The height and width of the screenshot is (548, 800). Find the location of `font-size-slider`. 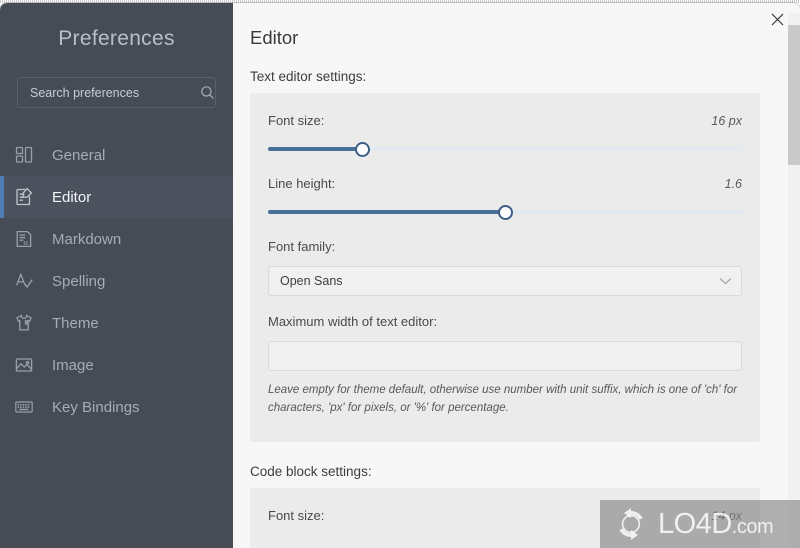

font-size-slider is located at coordinates (505, 149).